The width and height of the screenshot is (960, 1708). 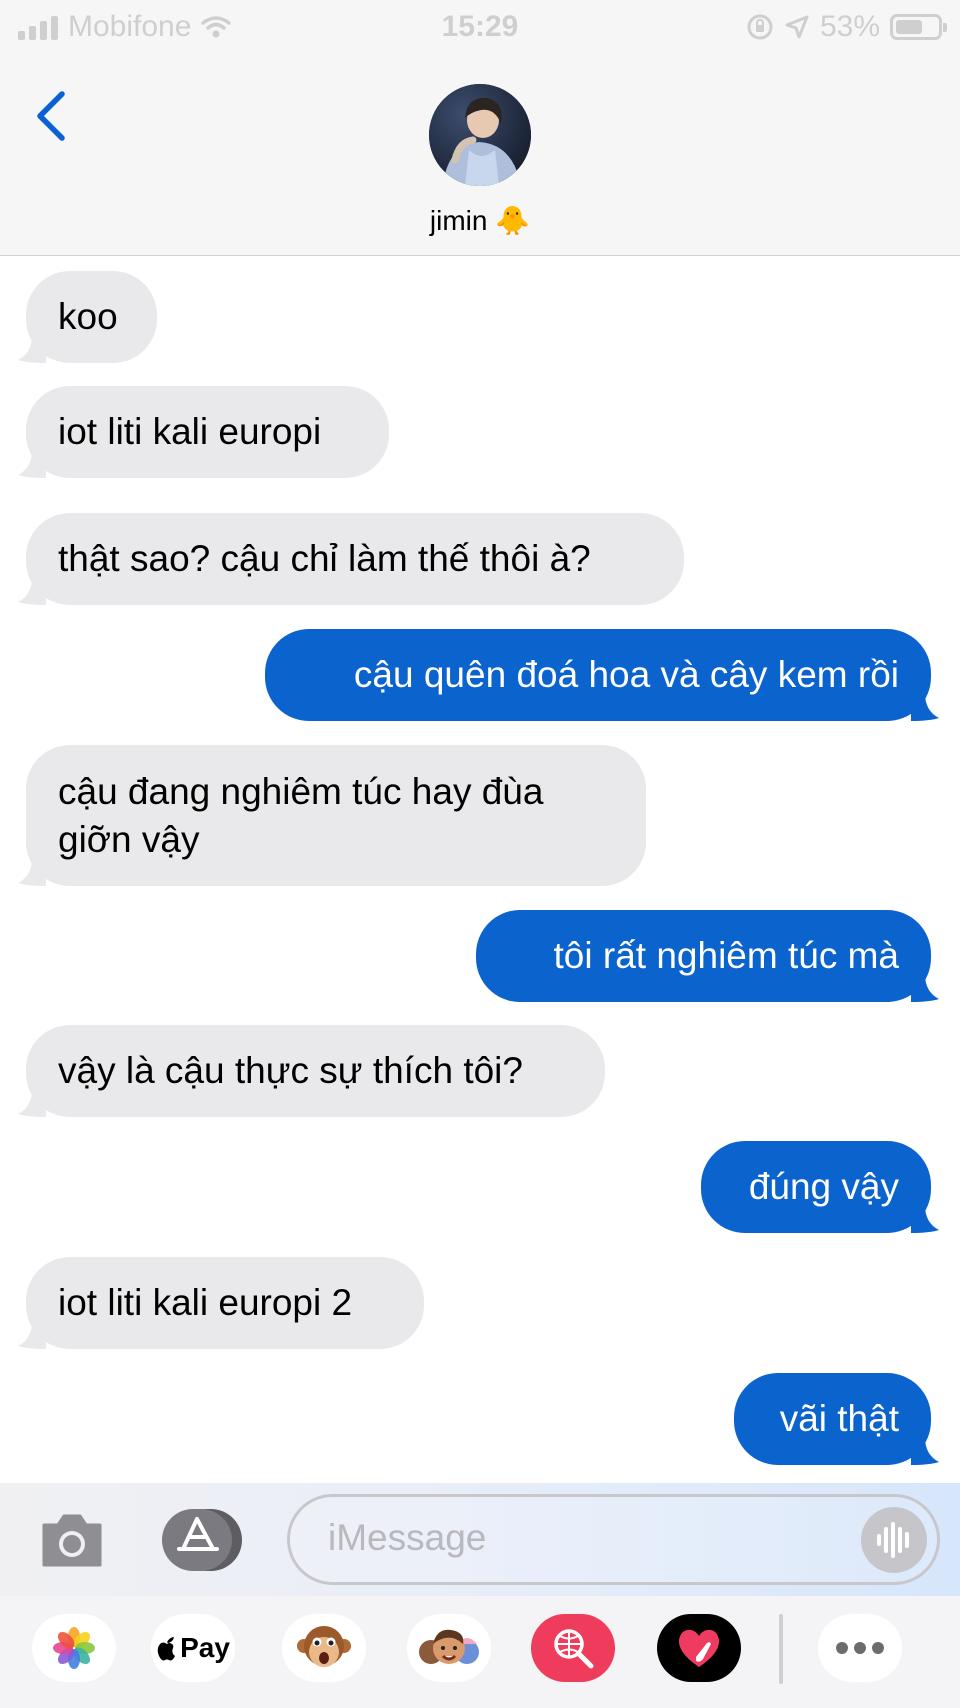 I want to click on location-icon, so click(x=797, y=27).